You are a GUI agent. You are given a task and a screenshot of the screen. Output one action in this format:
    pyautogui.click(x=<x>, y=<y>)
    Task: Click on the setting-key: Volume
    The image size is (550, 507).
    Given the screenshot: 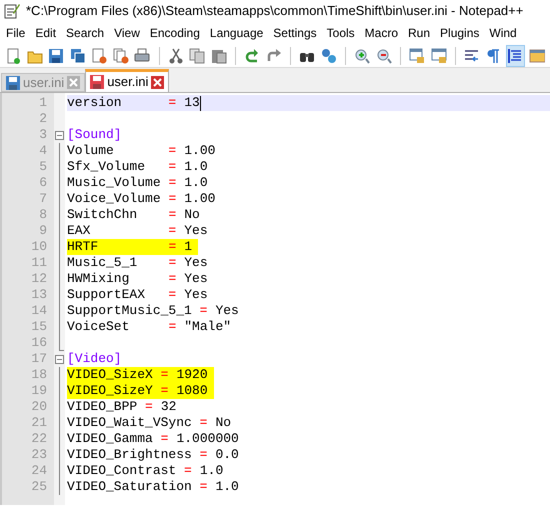 What is the action you would take?
    pyautogui.click(x=90, y=150)
    